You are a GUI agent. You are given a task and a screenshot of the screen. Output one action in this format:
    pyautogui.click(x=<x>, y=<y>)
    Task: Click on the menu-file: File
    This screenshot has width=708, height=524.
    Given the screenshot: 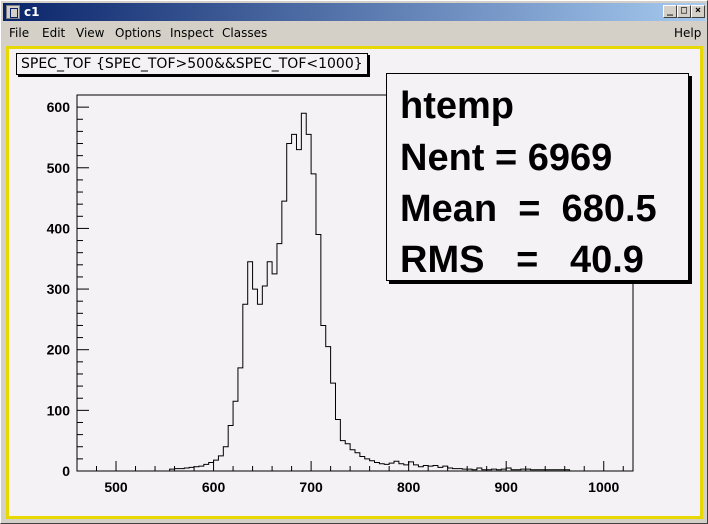 What is the action you would take?
    pyautogui.click(x=19, y=33)
    